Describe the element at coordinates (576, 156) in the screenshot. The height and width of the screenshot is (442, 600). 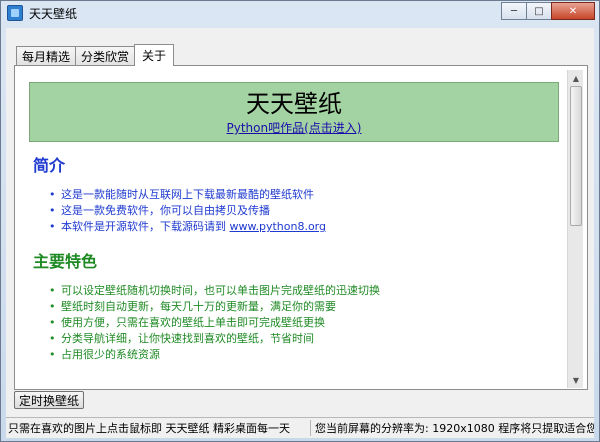
I see `scroll-thumb` at that location.